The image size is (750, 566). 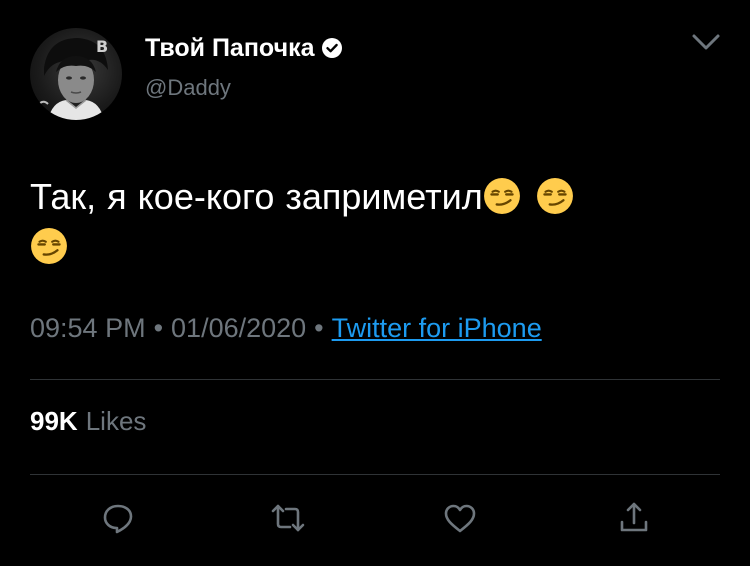 I want to click on user-handle: @Daddy, so click(x=188, y=88).